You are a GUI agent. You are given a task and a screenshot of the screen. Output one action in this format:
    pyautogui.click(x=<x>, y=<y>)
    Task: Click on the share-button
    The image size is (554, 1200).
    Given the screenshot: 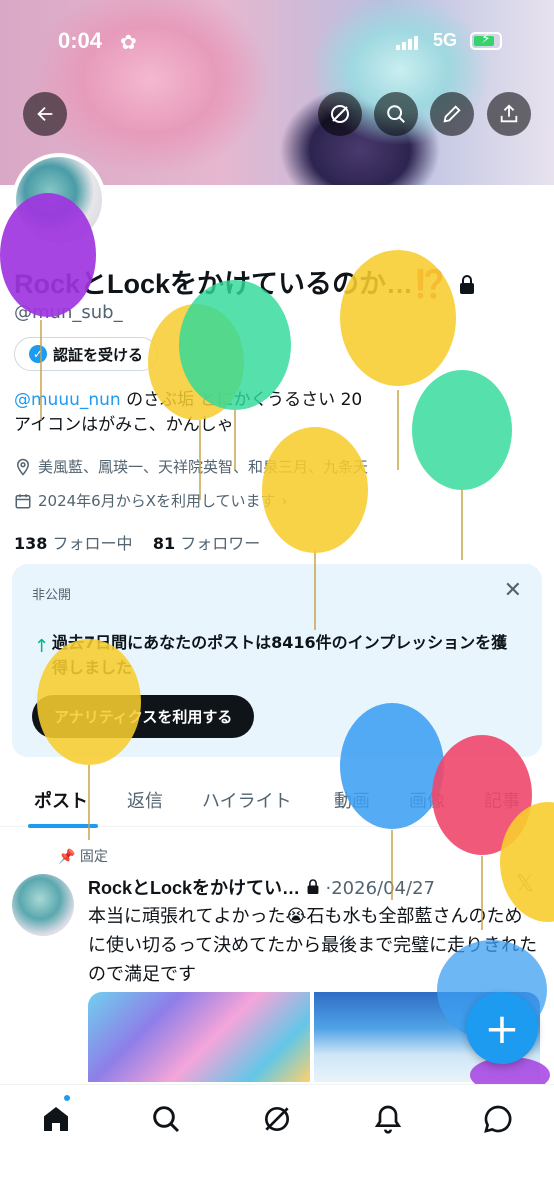 What is the action you would take?
    pyautogui.click(x=509, y=114)
    